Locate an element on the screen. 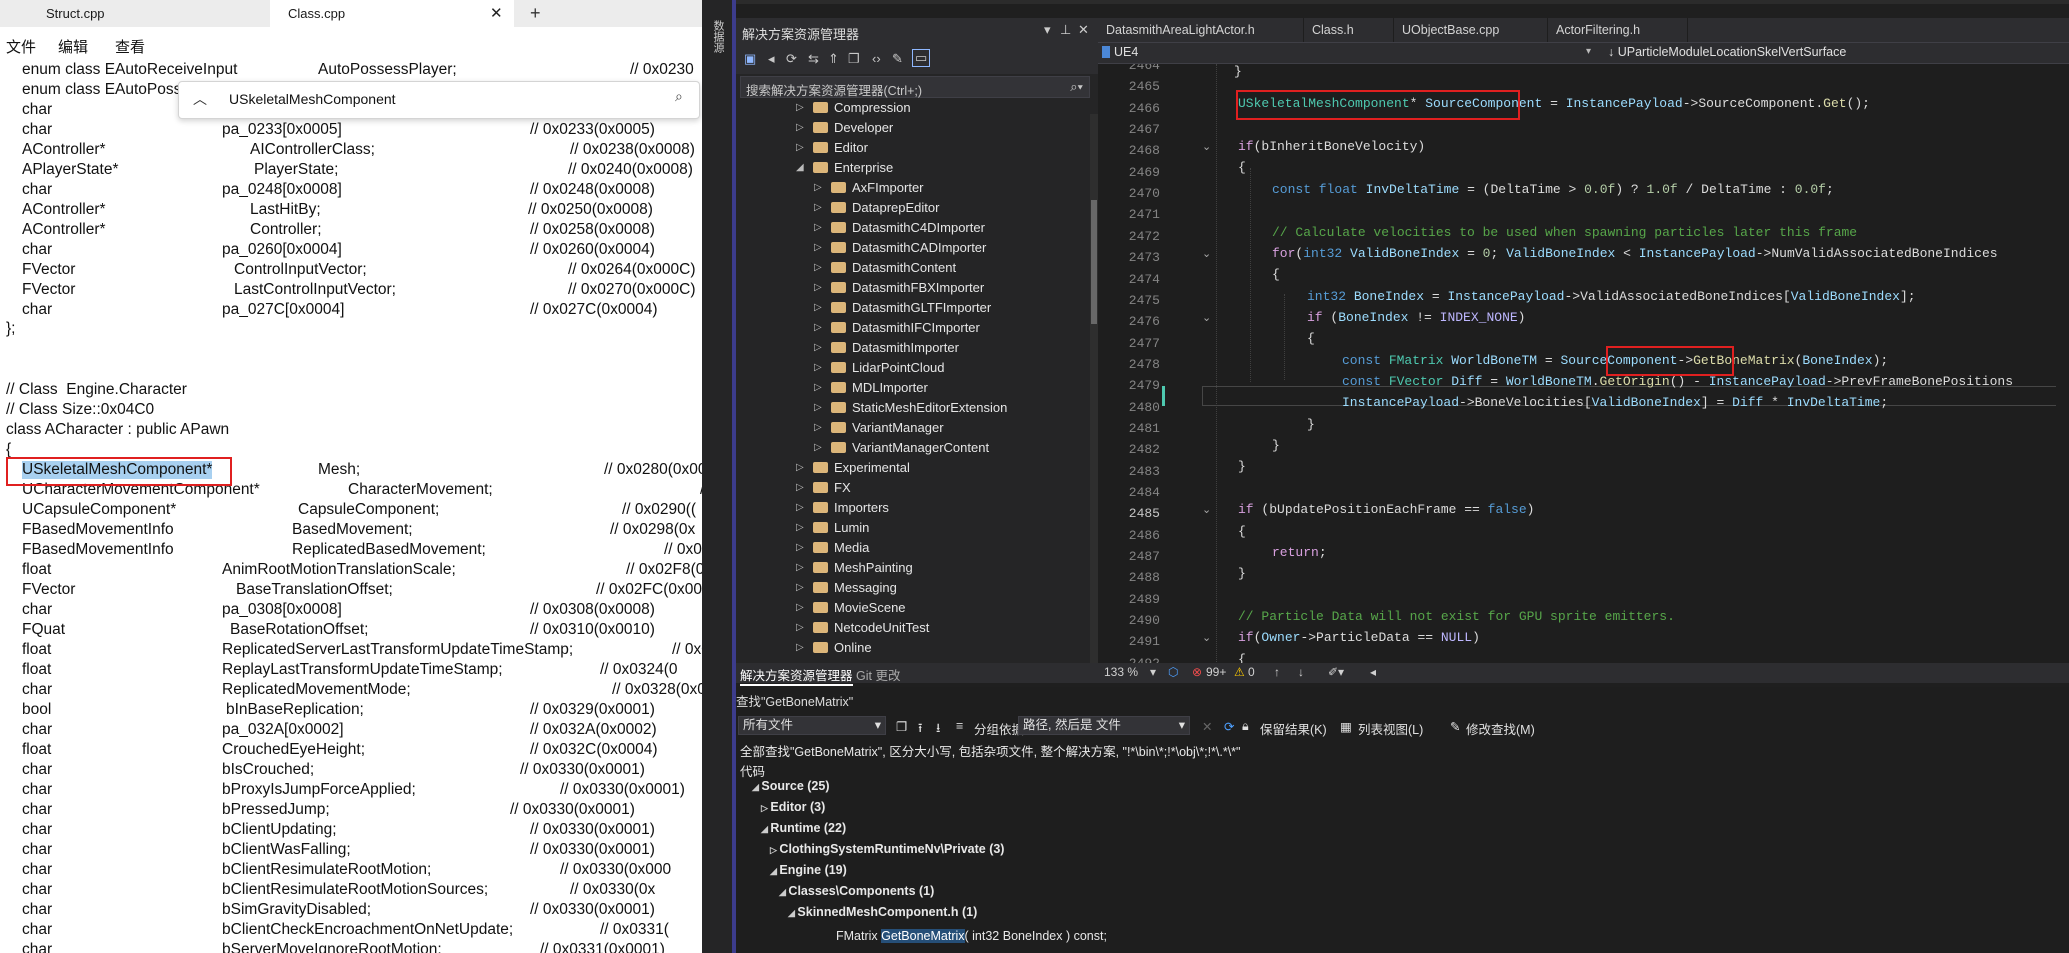 The width and height of the screenshot is (2069, 953). collapse-chevron-icon: ︿ is located at coordinates (200, 99).